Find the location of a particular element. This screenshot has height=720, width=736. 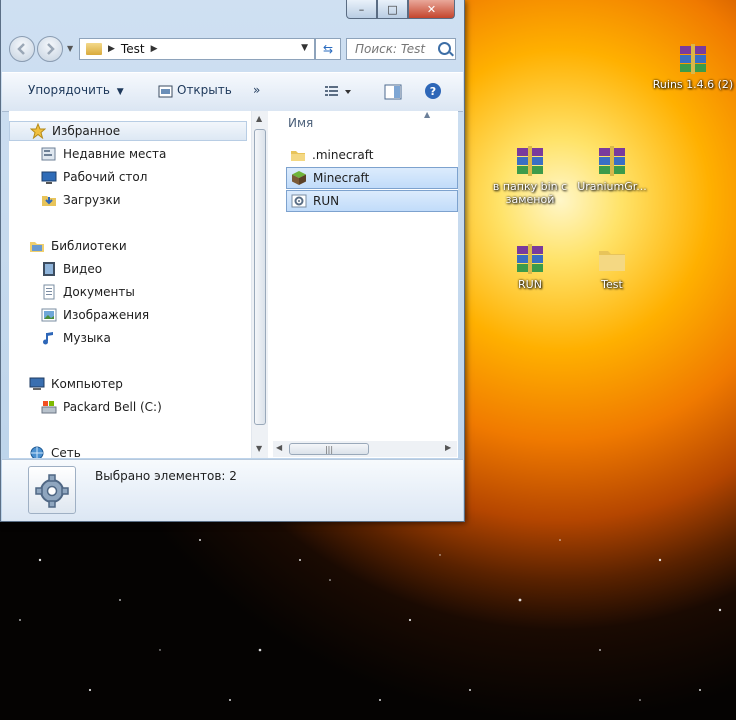

nav-item-pictures: Изображения is located at coordinates (95, 315).